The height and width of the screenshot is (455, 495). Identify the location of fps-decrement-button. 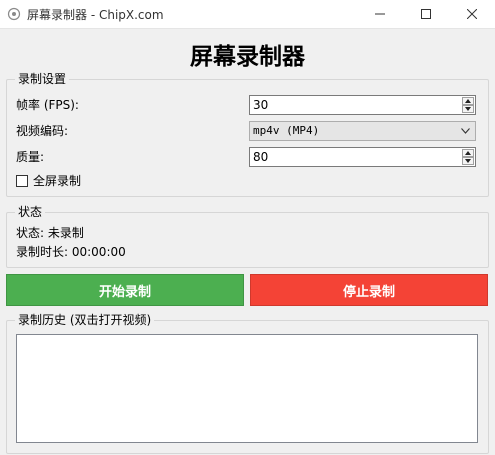
(468, 109).